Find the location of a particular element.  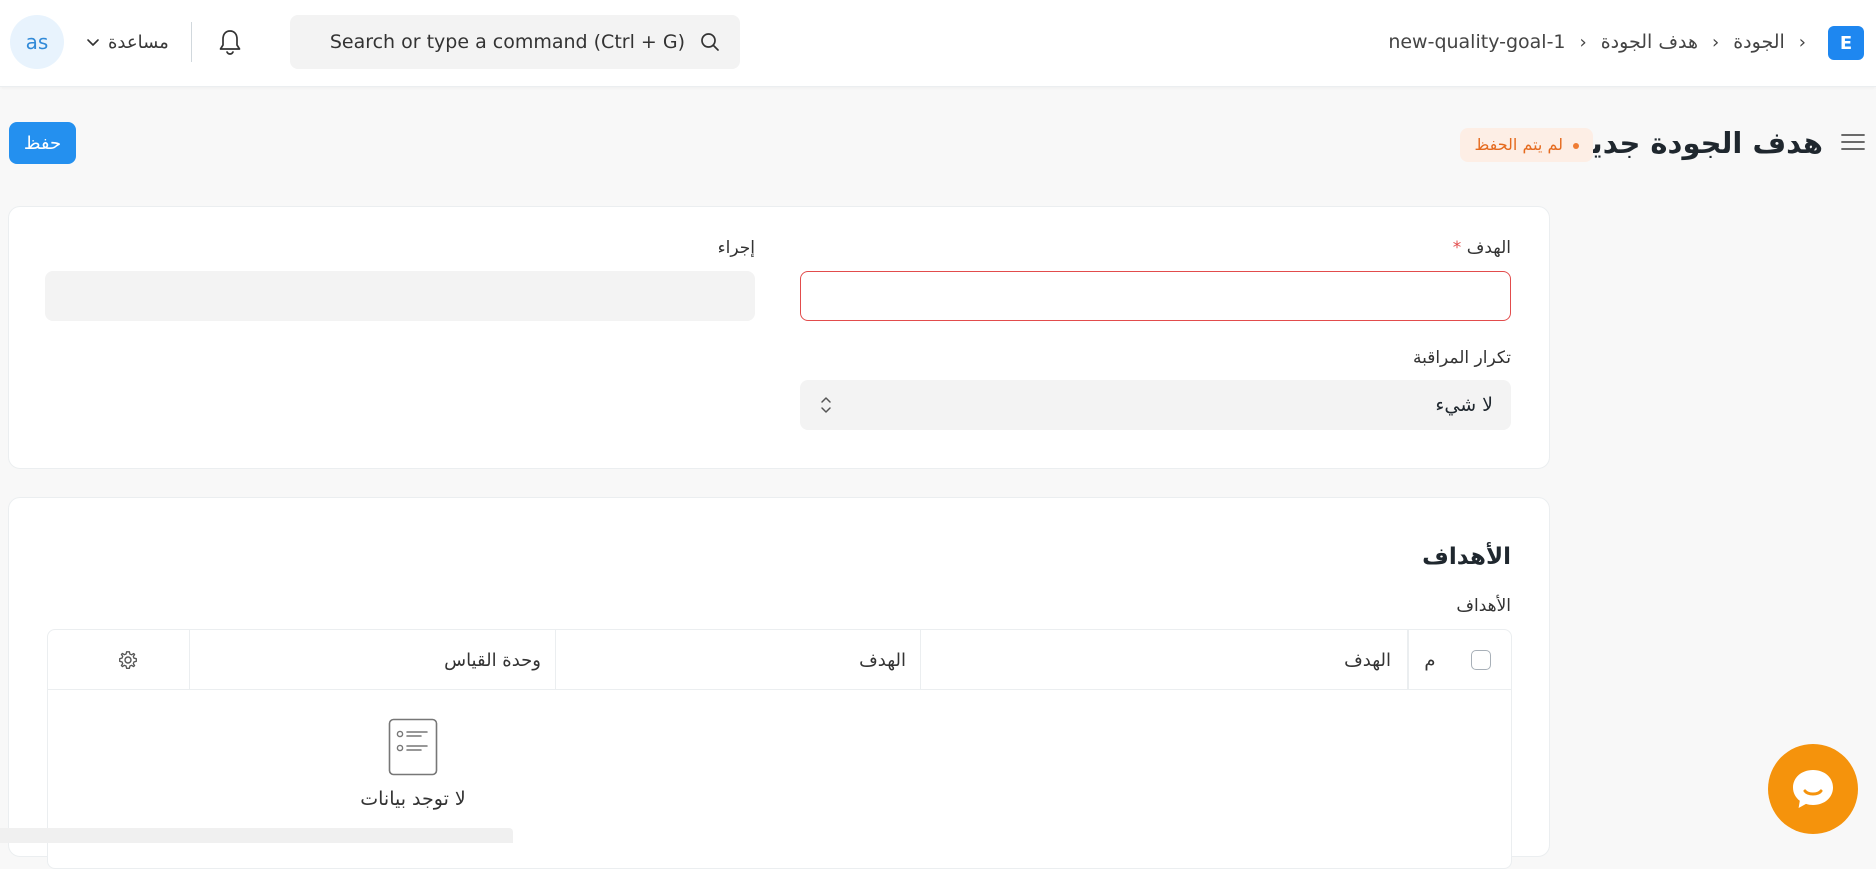

breadcrumb-item-quality: الجودة is located at coordinates (1759, 42).